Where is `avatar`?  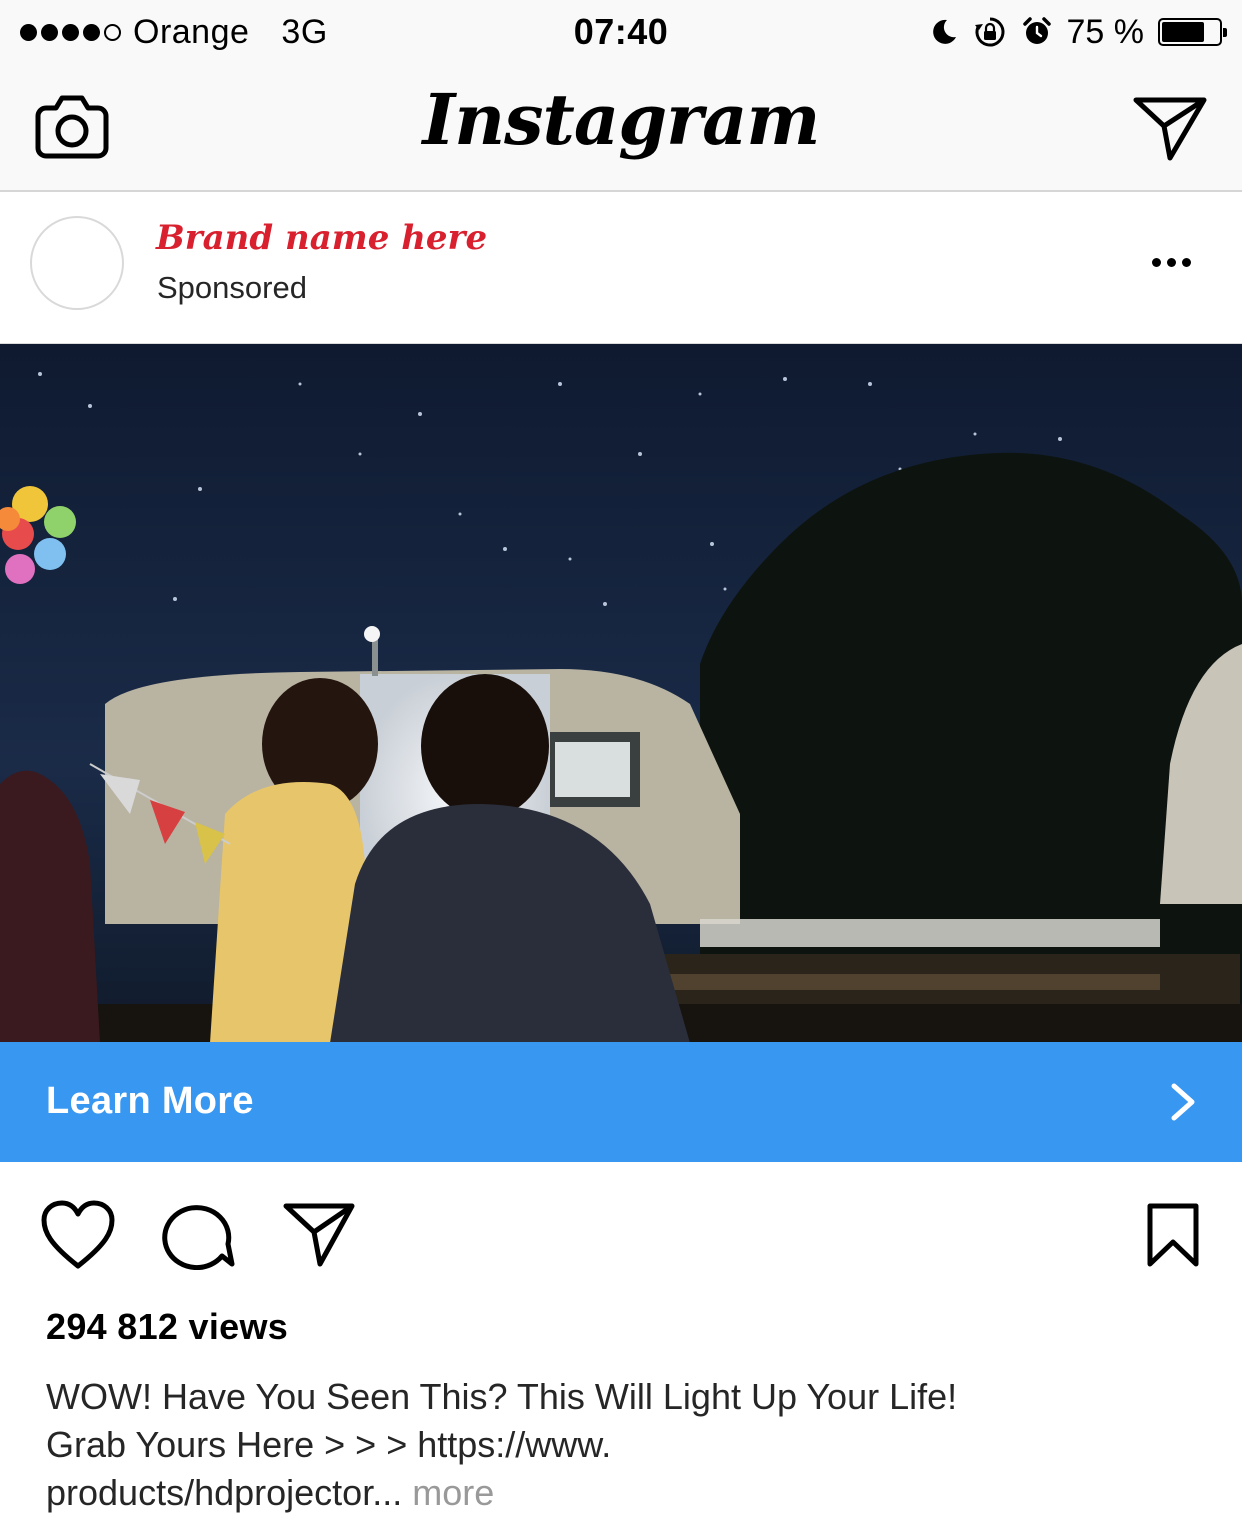 avatar is located at coordinates (77, 263).